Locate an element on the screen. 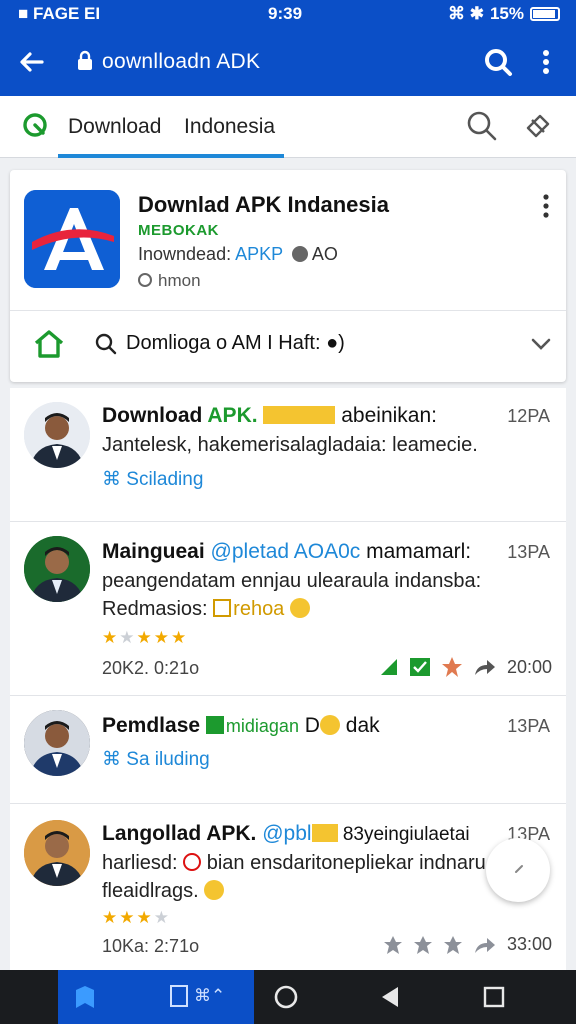 The height and width of the screenshot is (1024, 576). url-field: oownlloadn ADK is located at coordinates (181, 62).